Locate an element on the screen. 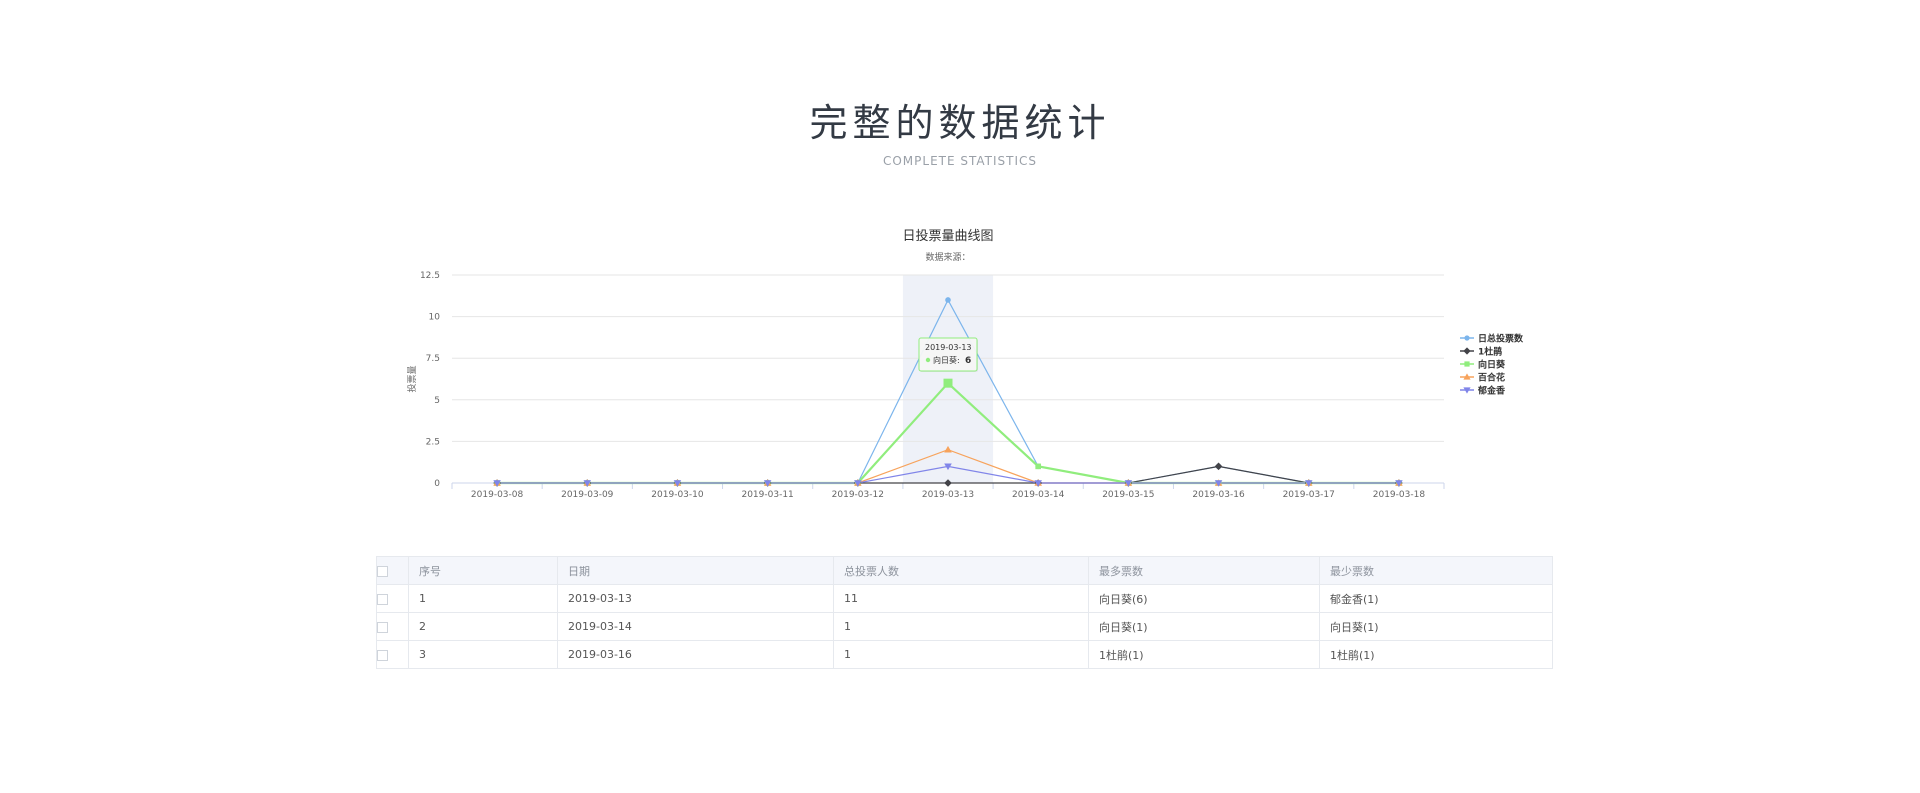 The height and width of the screenshot is (793, 1920). x-tick-label: 2019-03-12 is located at coordinates (858, 495).